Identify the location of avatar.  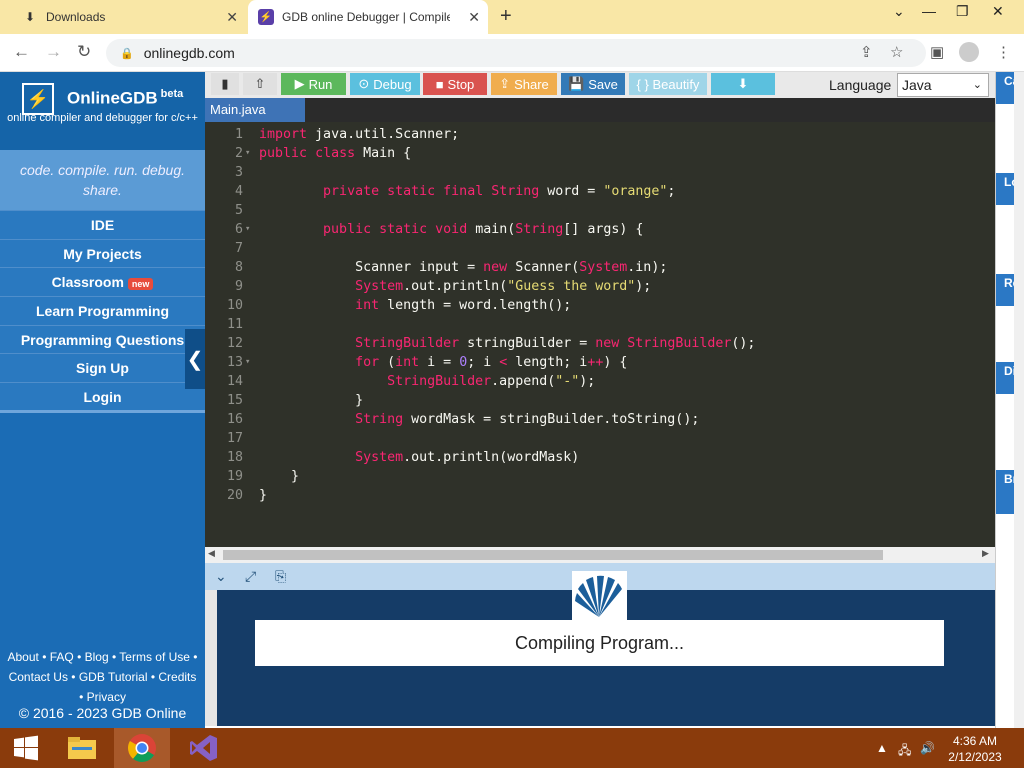
(969, 52).